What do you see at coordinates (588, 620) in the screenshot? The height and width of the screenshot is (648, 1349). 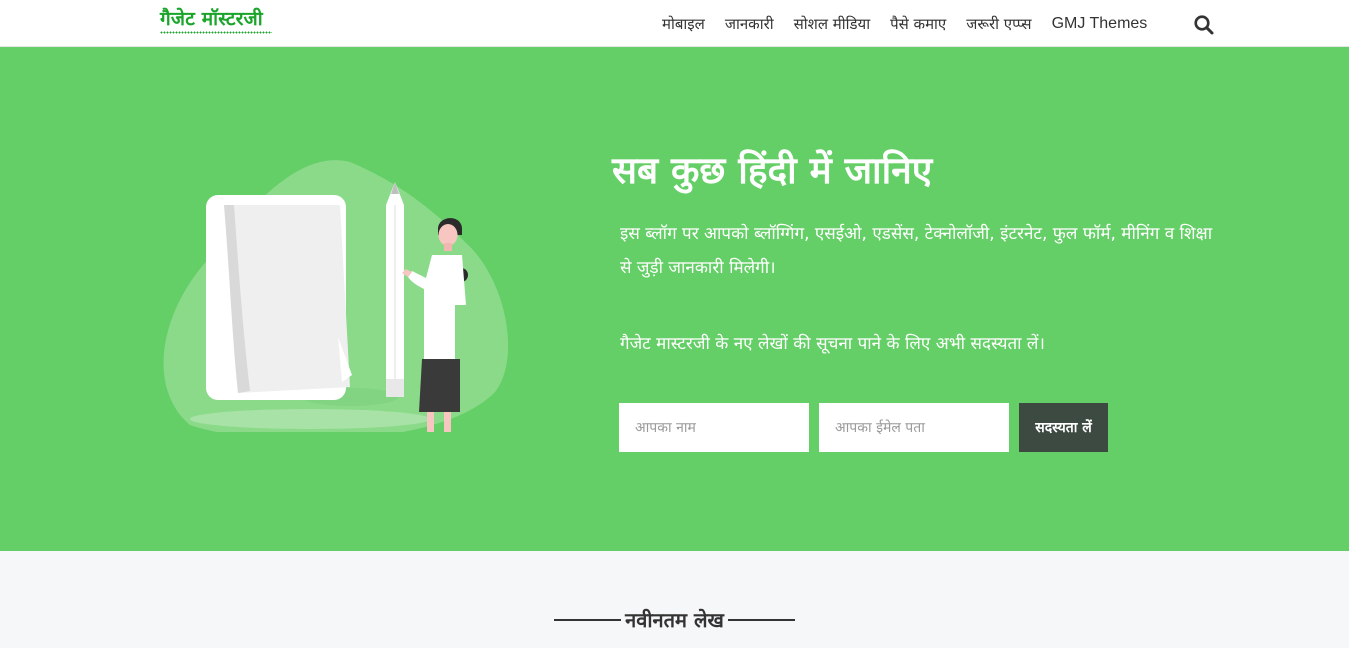 I see `heading-line-left` at bounding box center [588, 620].